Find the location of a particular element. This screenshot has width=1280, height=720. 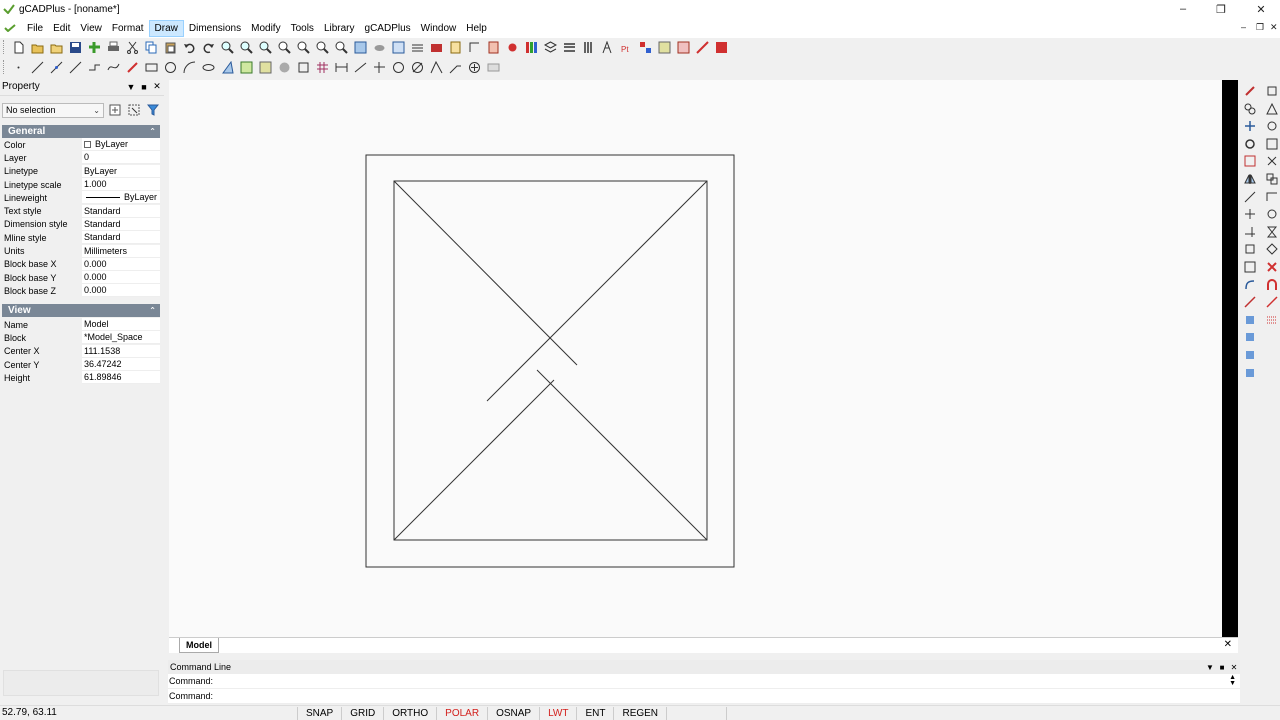

line-icon is located at coordinates (37, 67).